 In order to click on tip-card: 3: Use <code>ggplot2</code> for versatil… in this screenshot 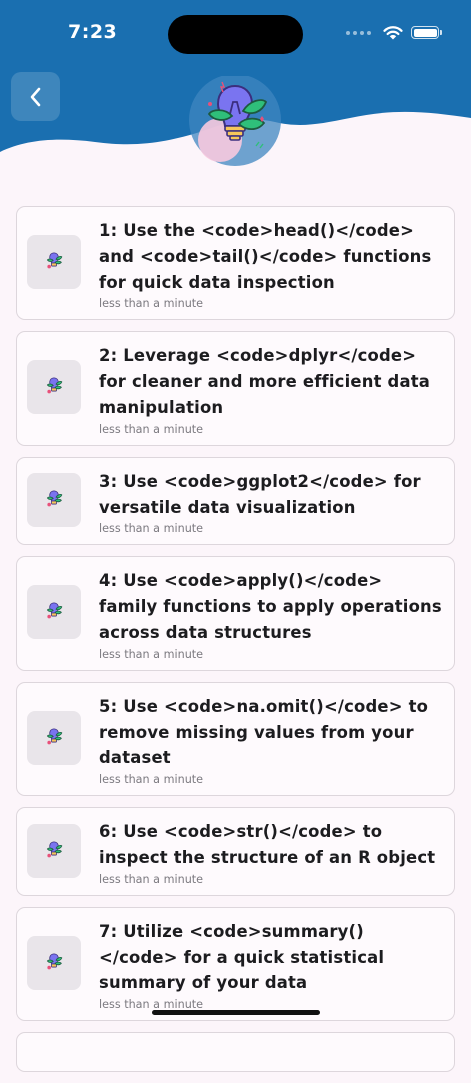, I will do `click(235, 501)`.